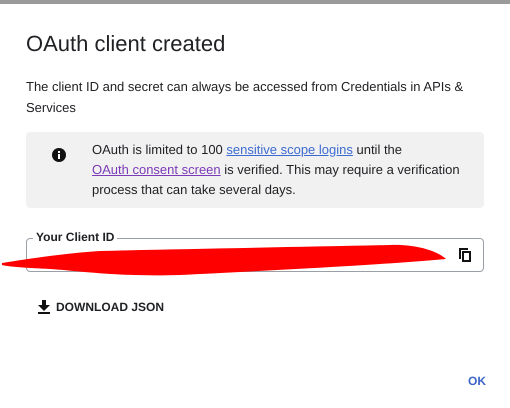 The image size is (510, 408). I want to click on dialog-title: OAuth client created, so click(126, 44).